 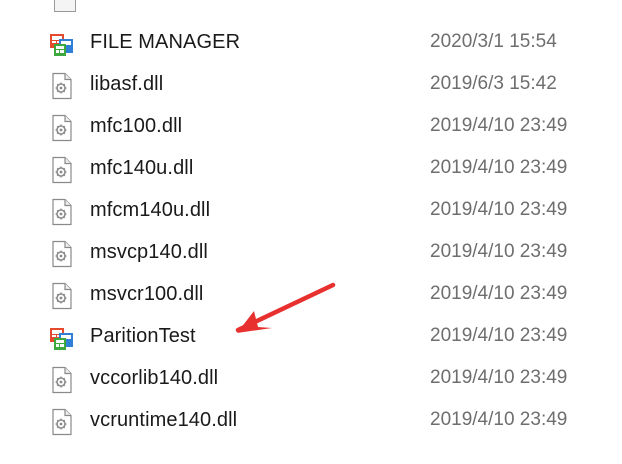 I want to click on file-name: mfc100.dll, so click(x=136, y=126).